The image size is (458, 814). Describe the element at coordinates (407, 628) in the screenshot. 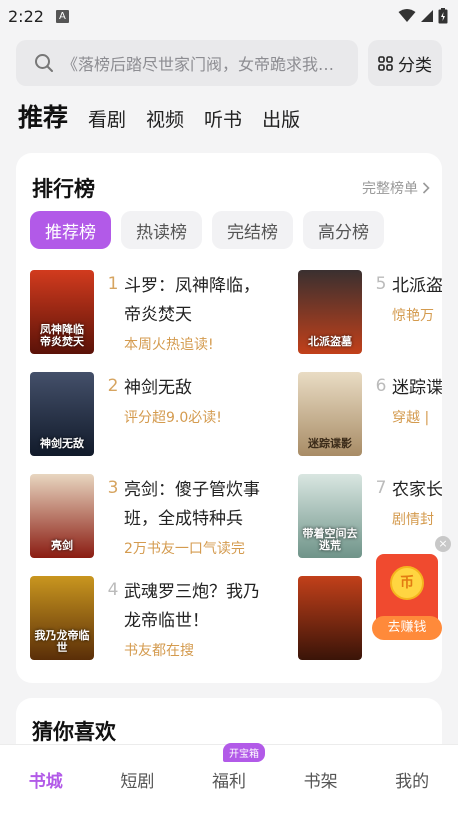

I see `earn-money-label: 去赚钱` at that location.